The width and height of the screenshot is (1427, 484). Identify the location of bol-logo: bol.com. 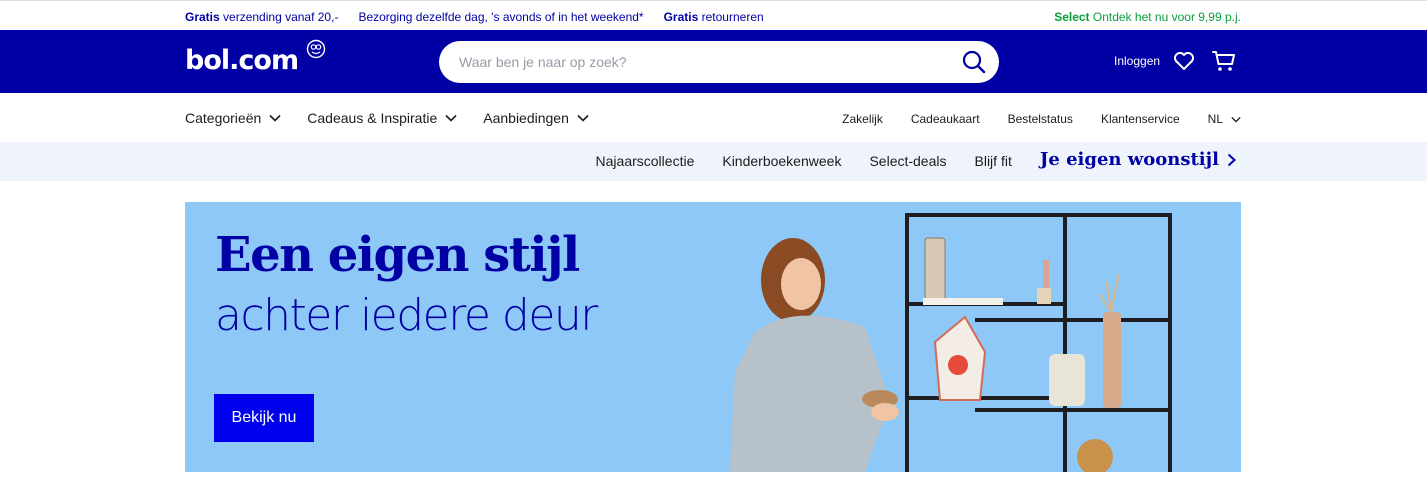
(242, 60).